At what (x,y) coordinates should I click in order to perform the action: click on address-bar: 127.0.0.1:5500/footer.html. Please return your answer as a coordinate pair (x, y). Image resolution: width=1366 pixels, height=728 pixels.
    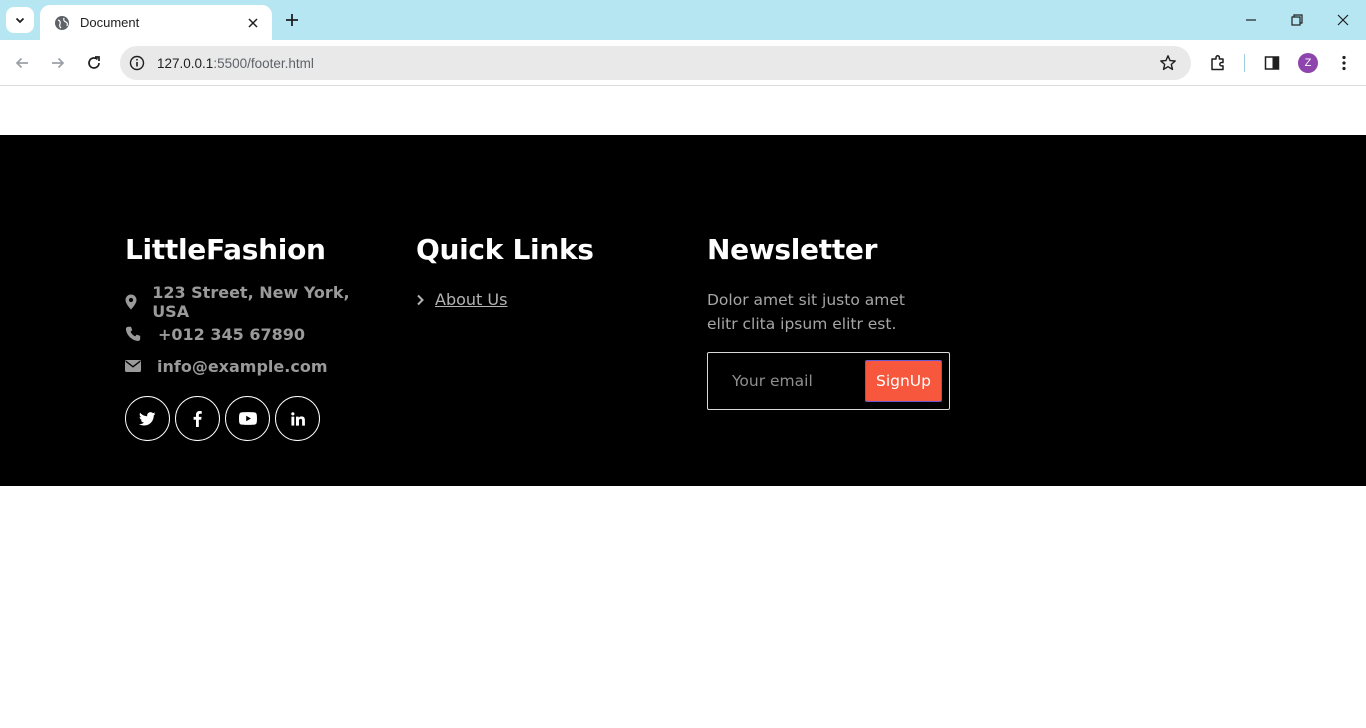
    Looking at the image, I should click on (655, 63).